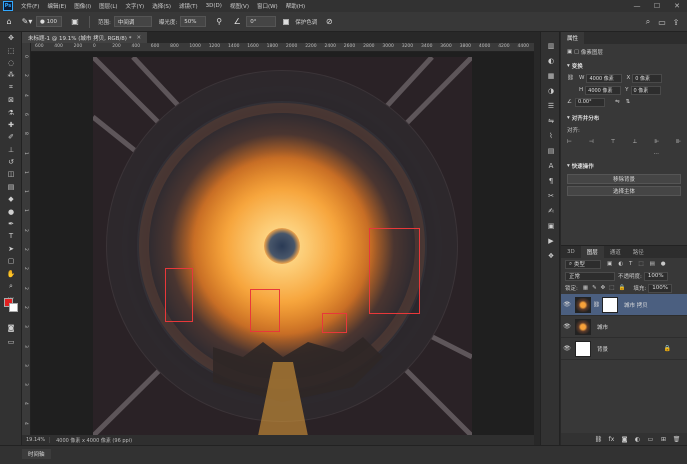  I want to click on paragraph-icon: ¶, so click(551, 180).